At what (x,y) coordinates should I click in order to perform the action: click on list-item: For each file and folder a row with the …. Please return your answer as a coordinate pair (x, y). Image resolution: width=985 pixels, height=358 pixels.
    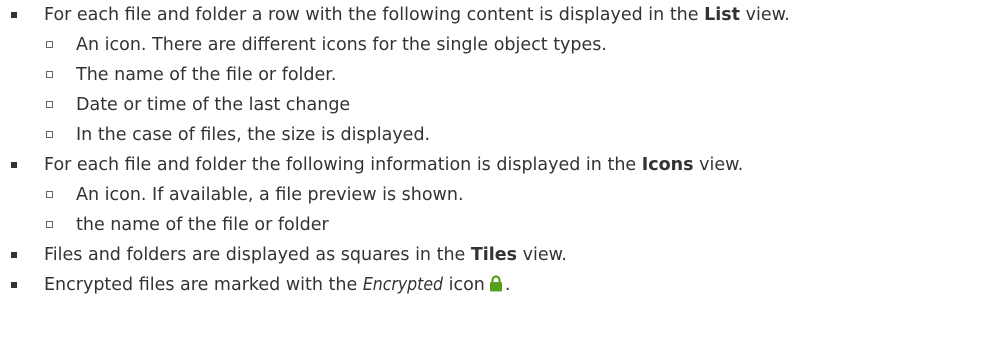
    Looking at the image, I should click on (492, 15).